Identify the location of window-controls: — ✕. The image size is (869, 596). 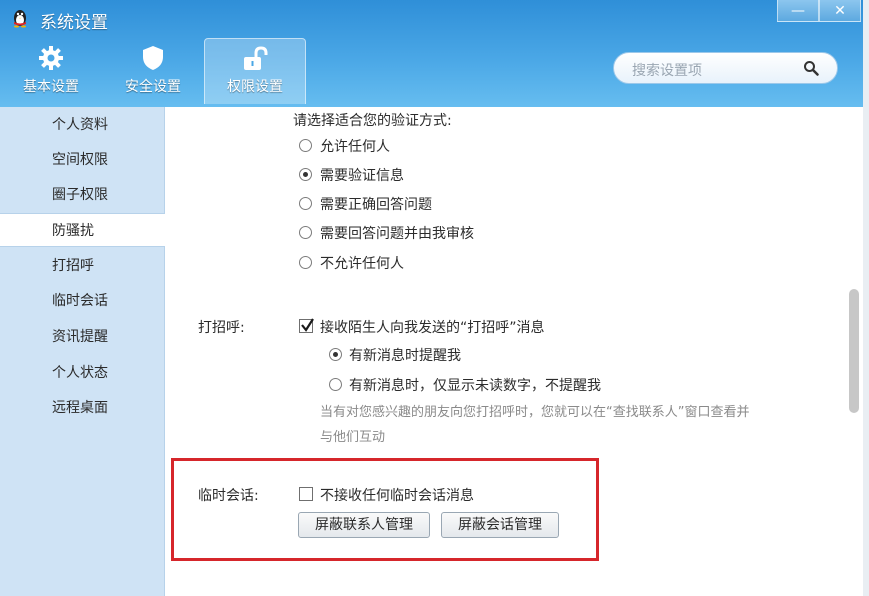
(819, 12).